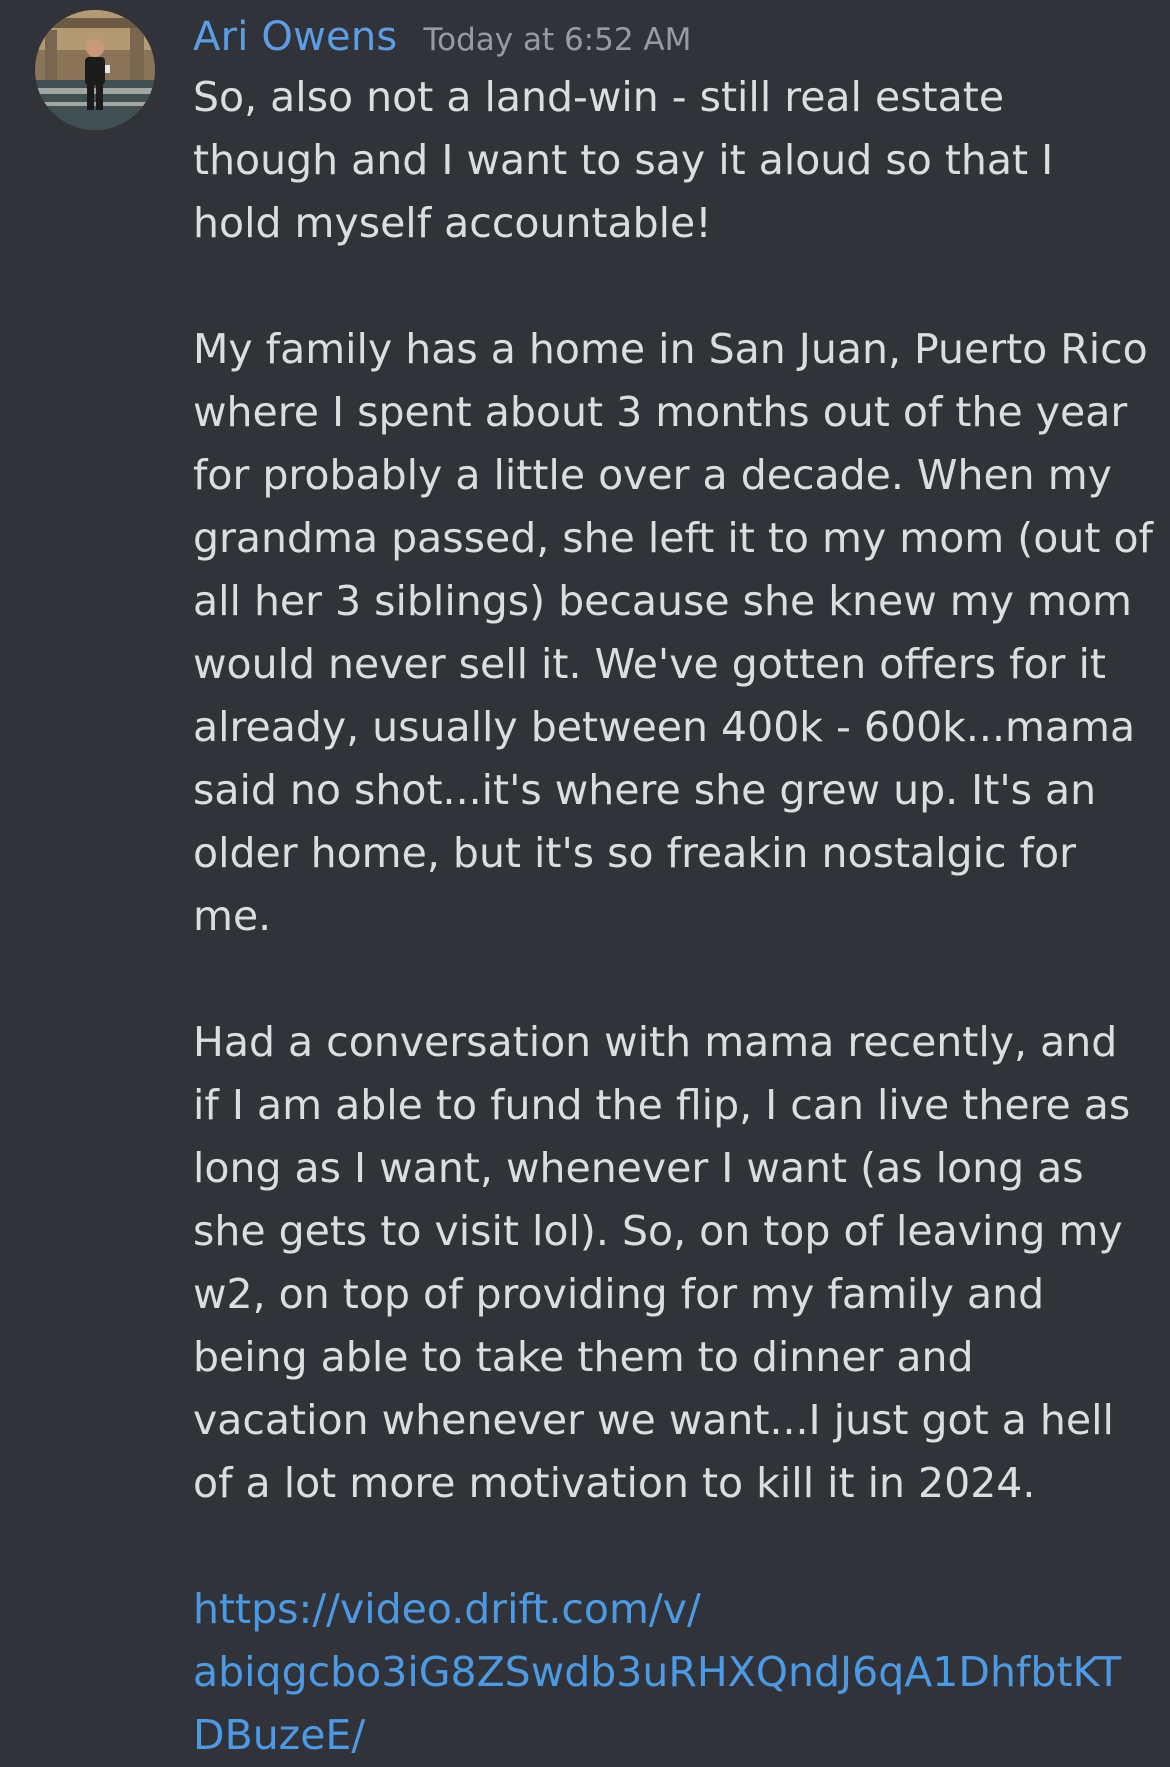 The width and height of the screenshot is (1170, 1767). I want to click on video-link-line-3: DBuzeE/, so click(673, 1735).